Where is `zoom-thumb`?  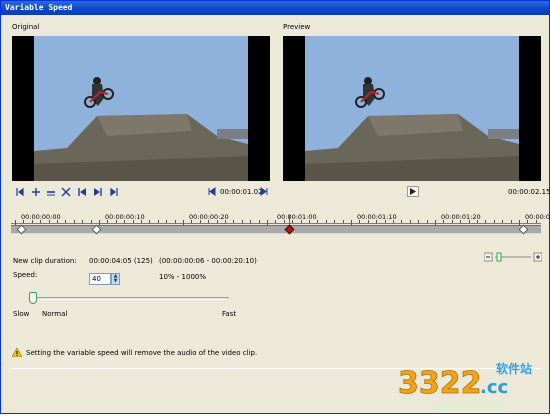
zoom-thumb is located at coordinates (499, 257).